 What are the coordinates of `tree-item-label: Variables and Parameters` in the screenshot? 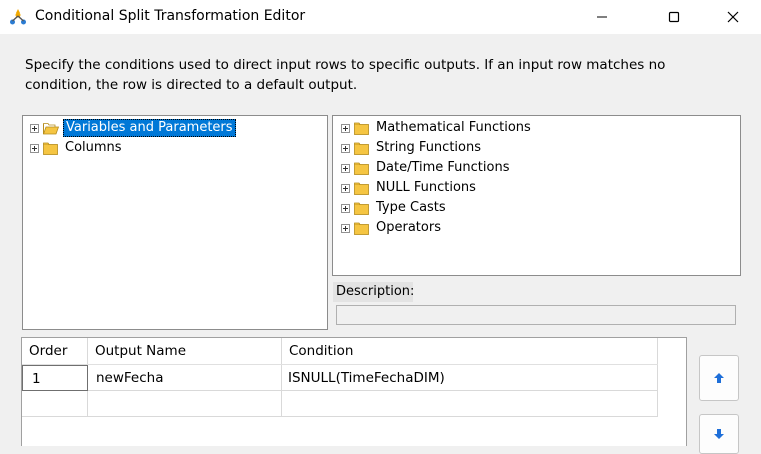 It's located at (149, 128).